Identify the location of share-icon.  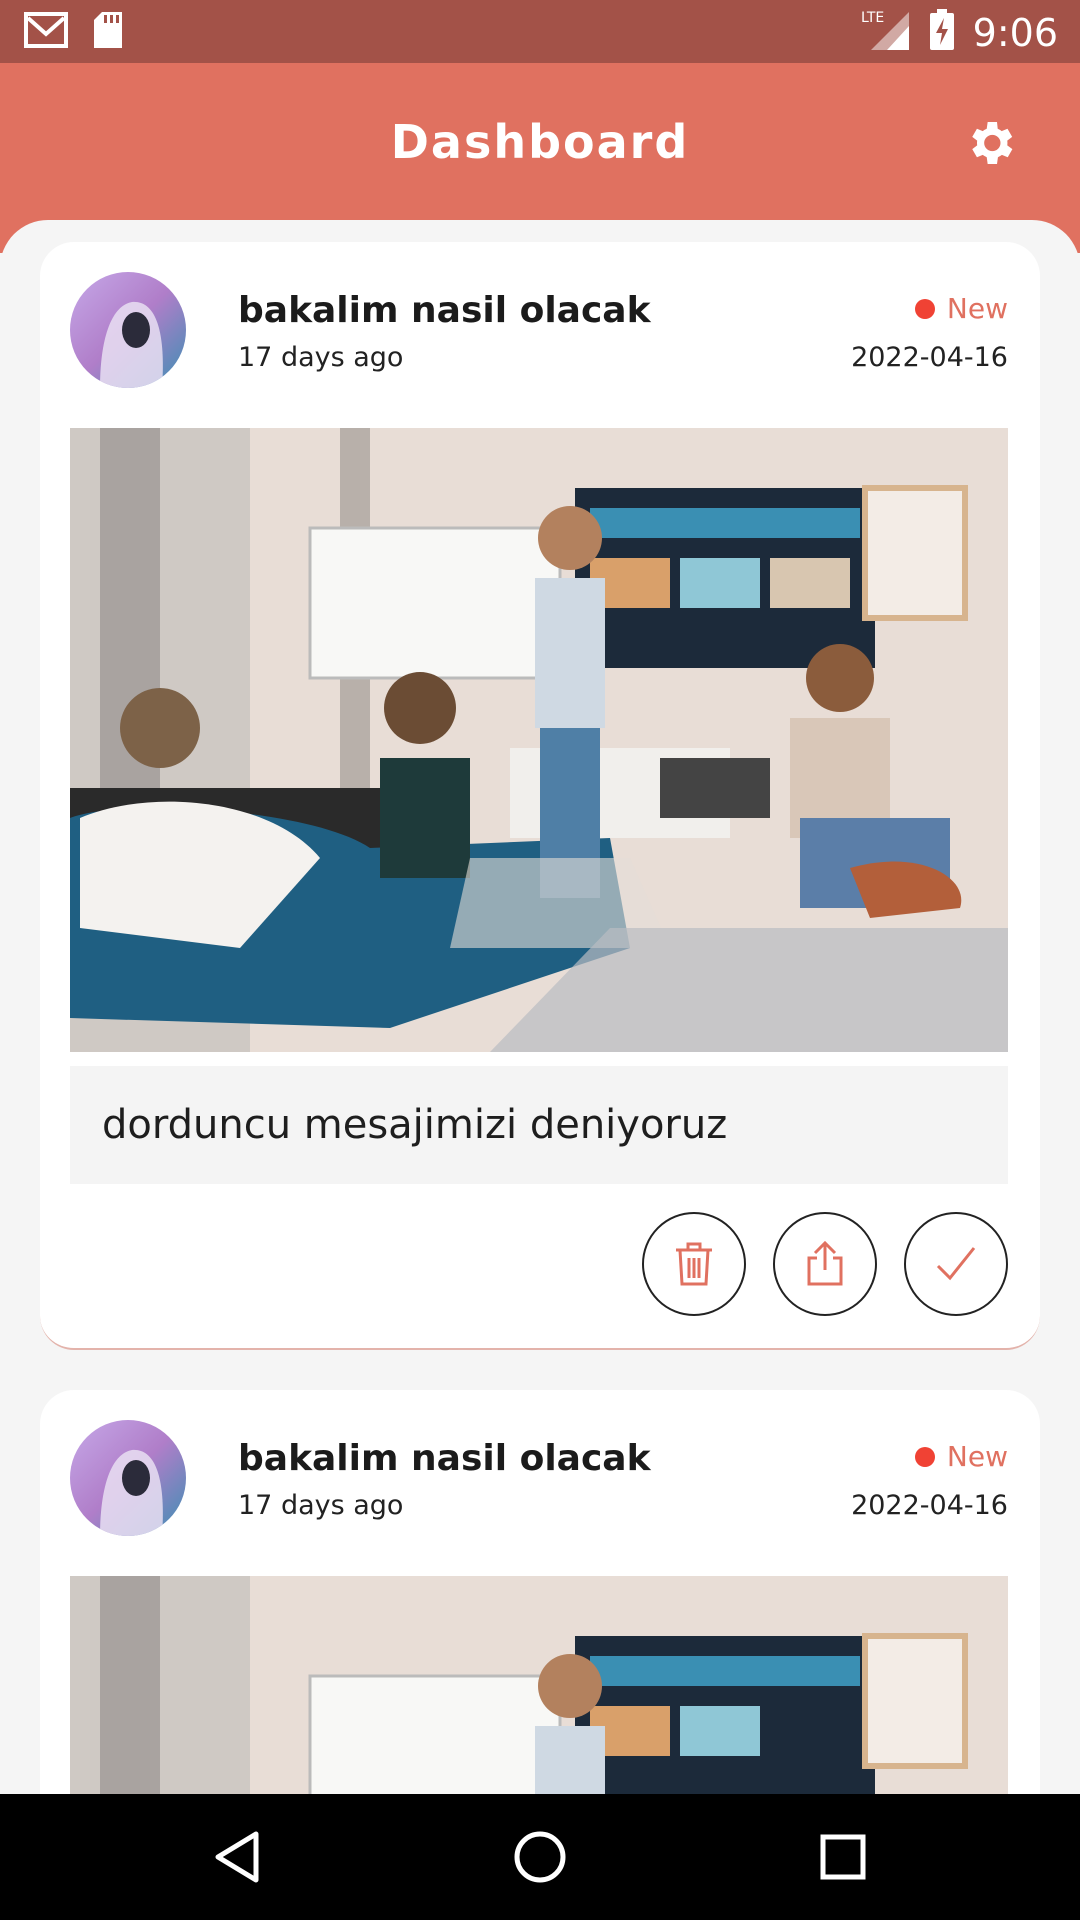
(825, 1263).